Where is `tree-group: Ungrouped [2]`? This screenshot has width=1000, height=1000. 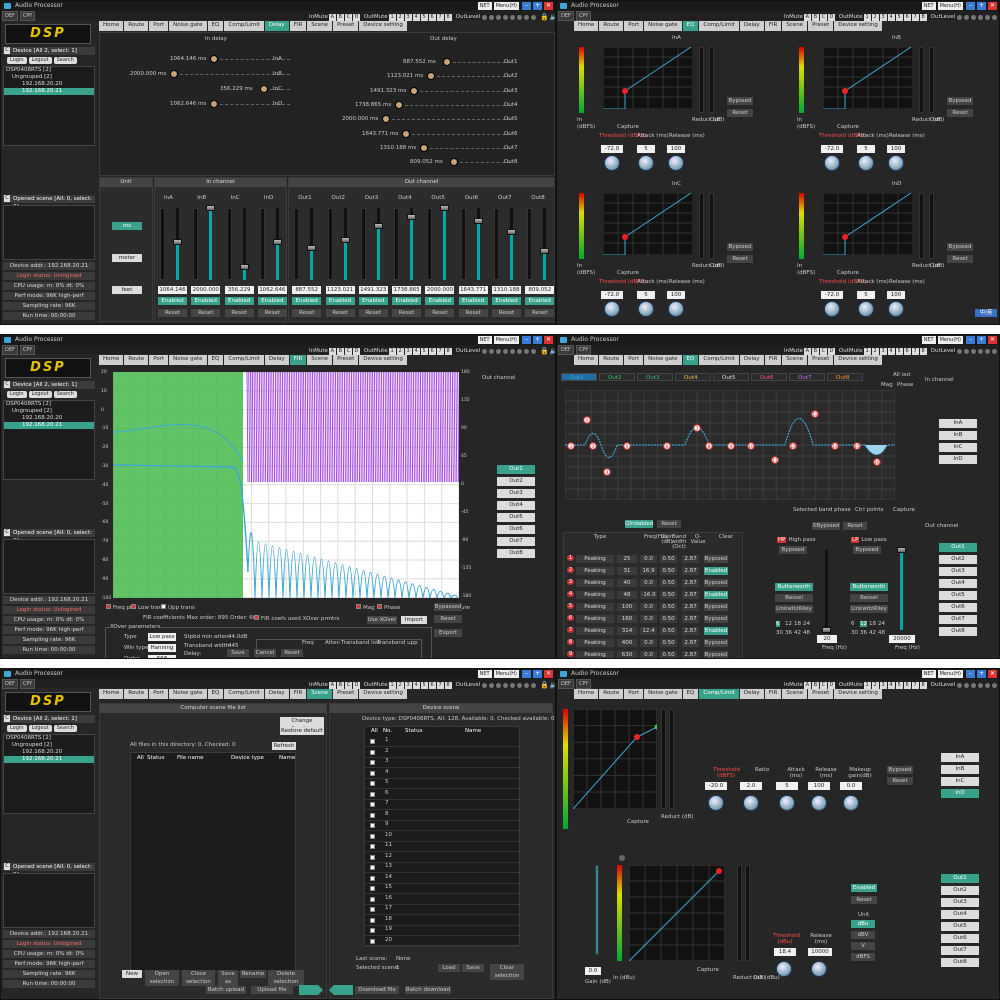 tree-group: Ungrouped [2] is located at coordinates (49, 411).